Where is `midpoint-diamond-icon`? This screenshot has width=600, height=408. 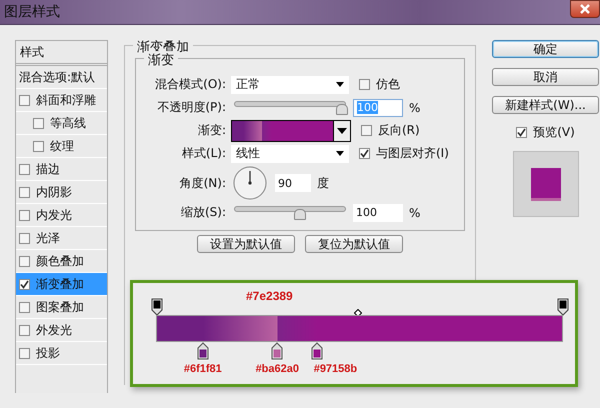
midpoint-diamond-icon is located at coordinates (358, 313).